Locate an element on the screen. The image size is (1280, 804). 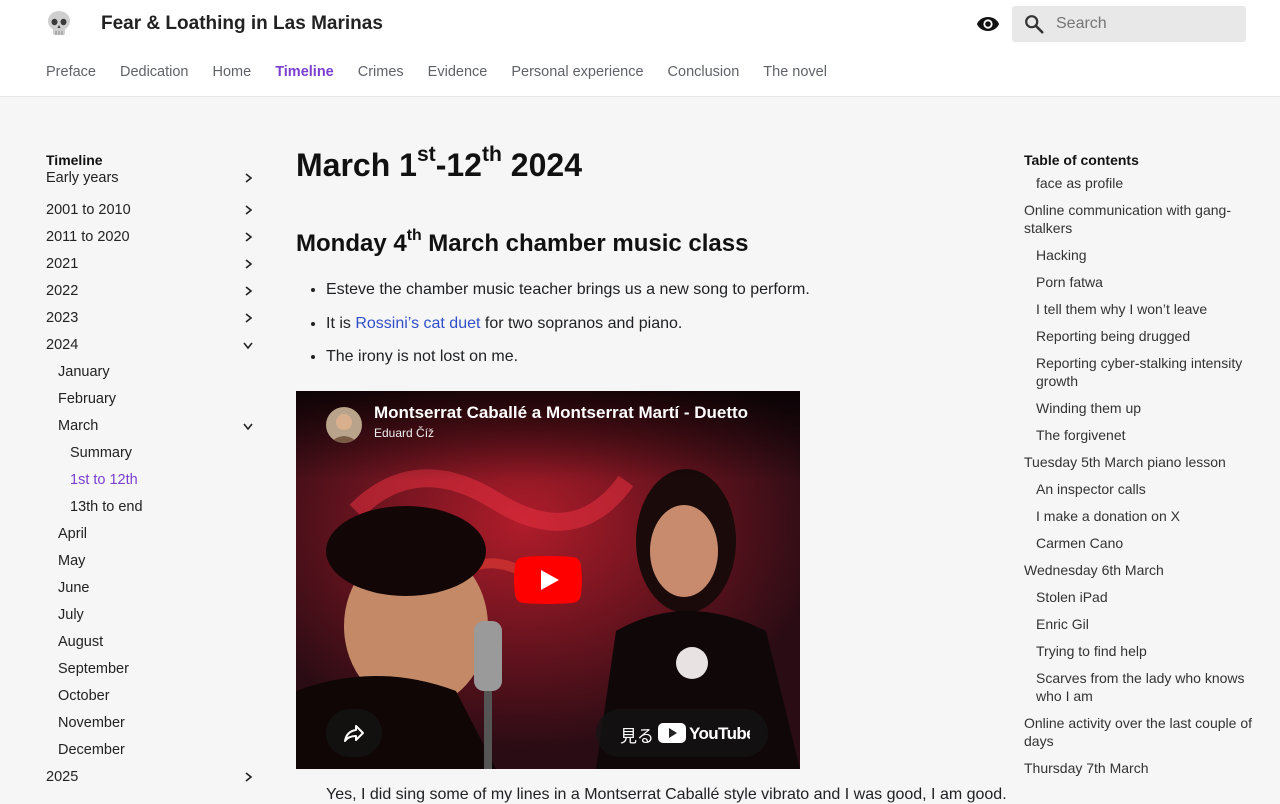
search-input is located at coordinates (1148, 24).